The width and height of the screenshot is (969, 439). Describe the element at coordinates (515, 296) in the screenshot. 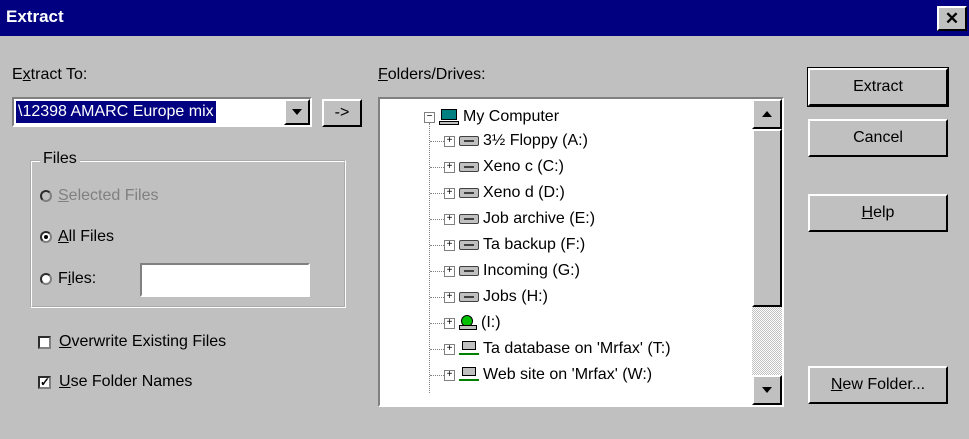

I see `tree-item-label: Jobs (H:)` at that location.